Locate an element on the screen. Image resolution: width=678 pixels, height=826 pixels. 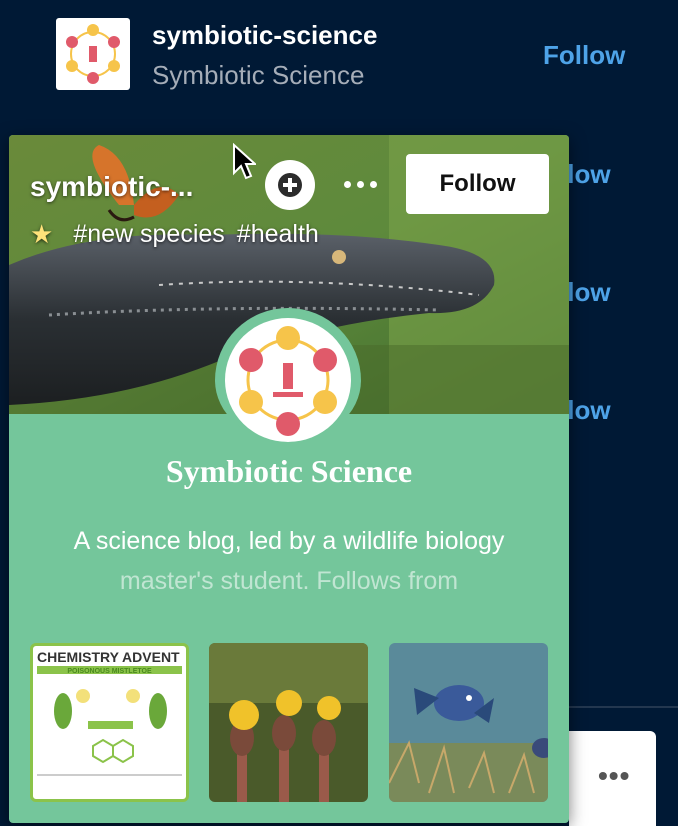
description-line: master's student. Follows from is located at coordinates (289, 581).